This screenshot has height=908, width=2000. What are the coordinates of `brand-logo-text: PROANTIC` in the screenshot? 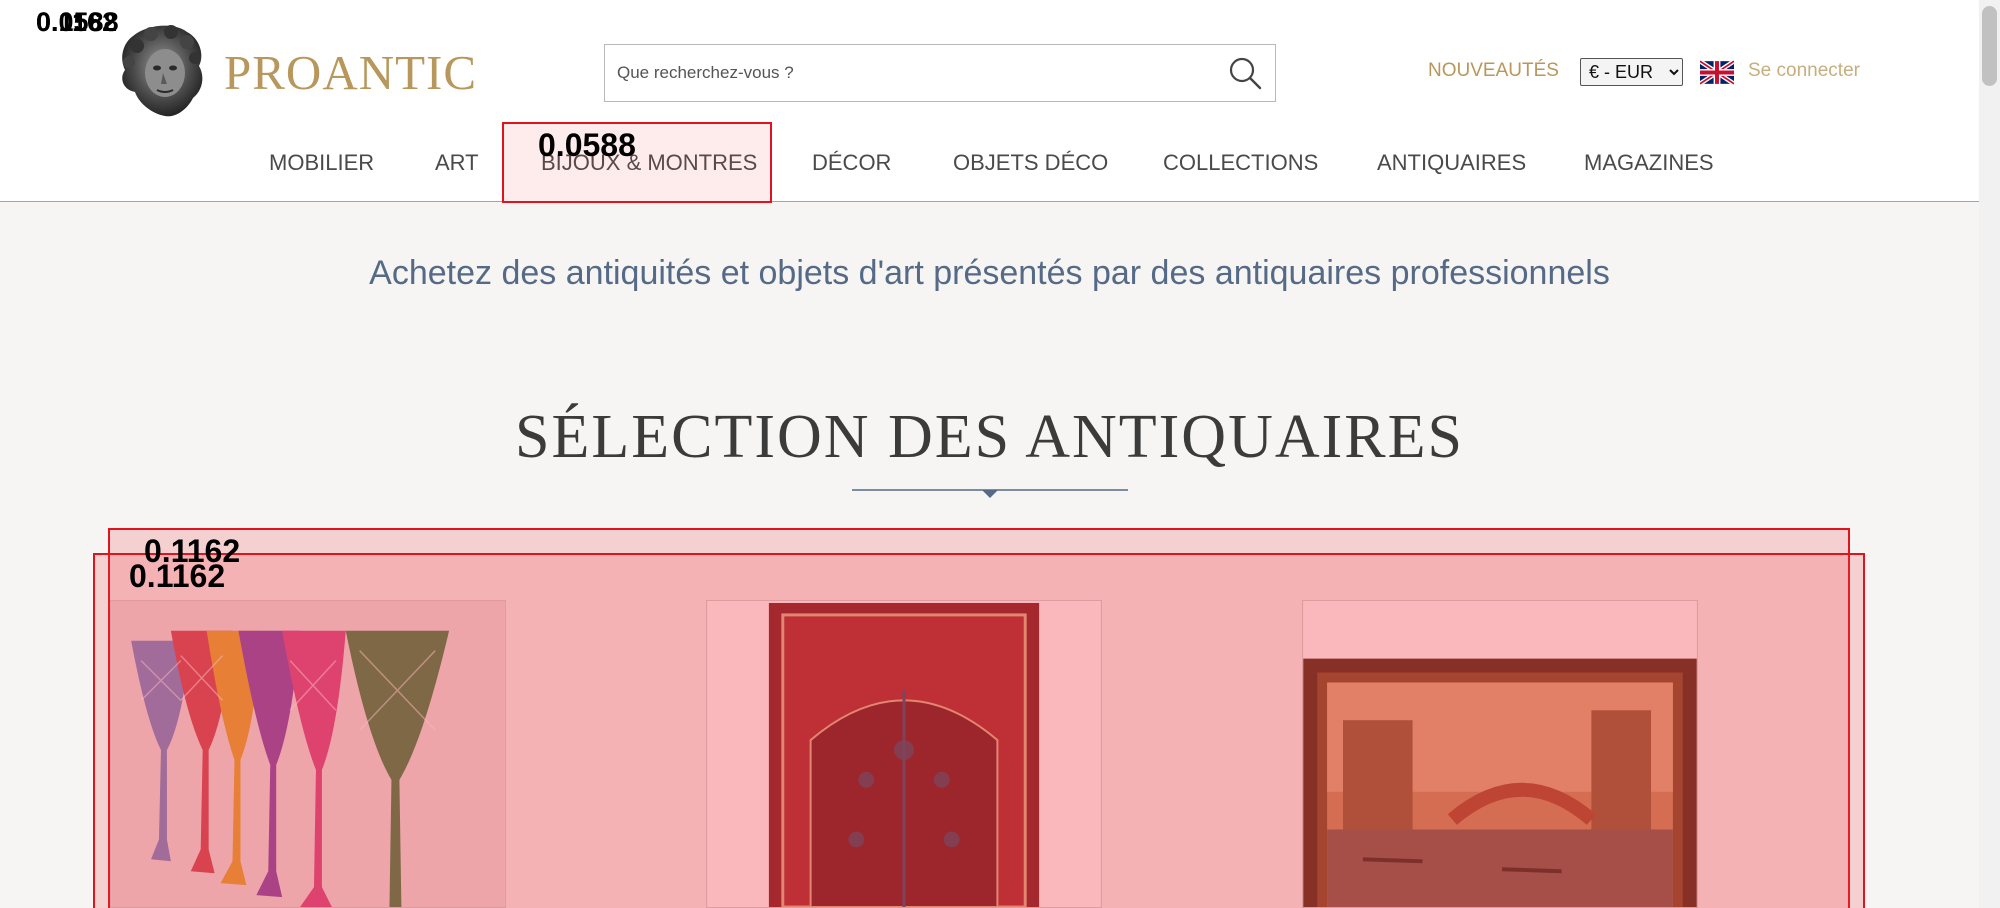 It's located at (350, 72).